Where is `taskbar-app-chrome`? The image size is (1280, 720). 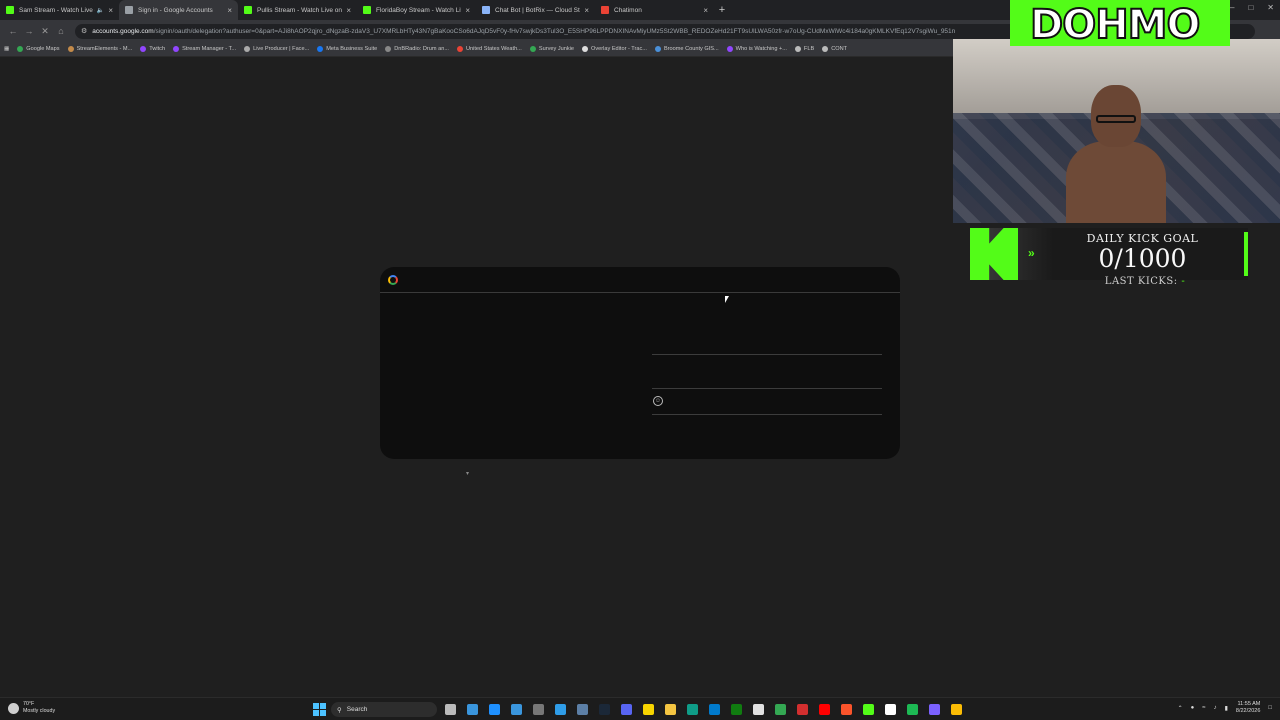
taskbar-app-chrome is located at coordinates (780, 709).